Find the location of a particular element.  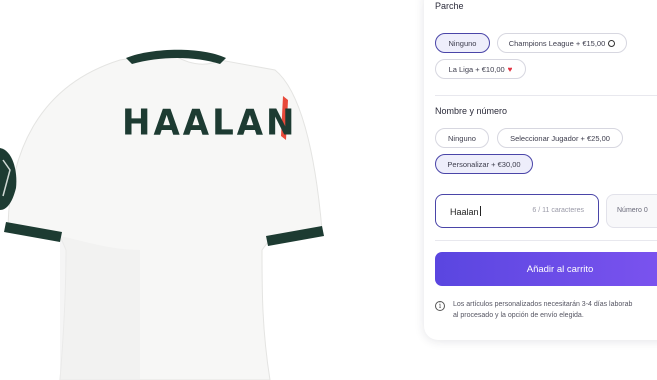

parche-label: Parche is located at coordinates (449, 6).